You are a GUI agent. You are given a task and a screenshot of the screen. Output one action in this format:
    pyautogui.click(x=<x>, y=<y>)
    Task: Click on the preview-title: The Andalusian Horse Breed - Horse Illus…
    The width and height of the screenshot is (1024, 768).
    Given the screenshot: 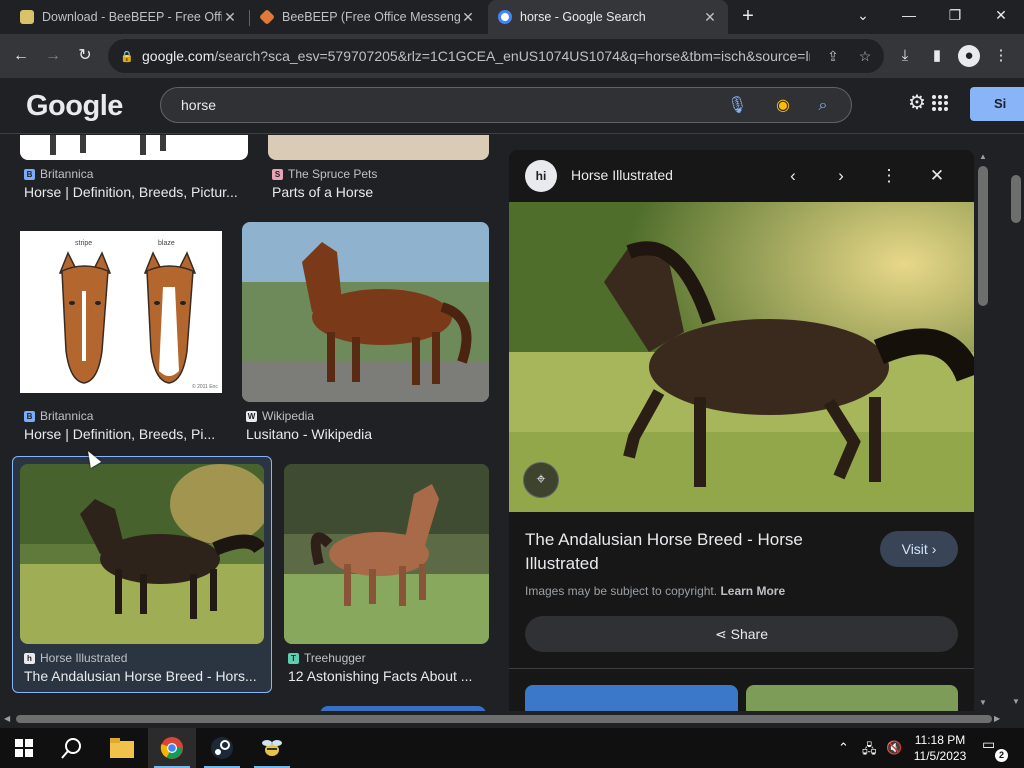 What is the action you would take?
    pyautogui.click(x=690, y=552)
    